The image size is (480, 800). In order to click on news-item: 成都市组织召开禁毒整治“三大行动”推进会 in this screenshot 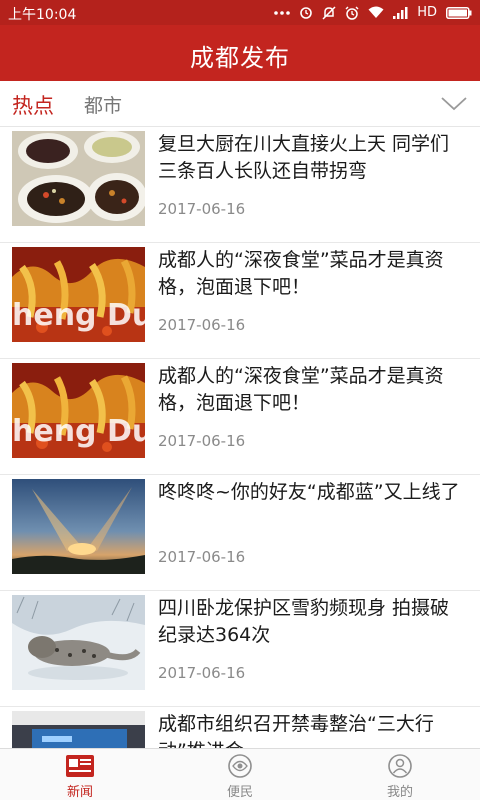, I will do `click(240, 727)`.